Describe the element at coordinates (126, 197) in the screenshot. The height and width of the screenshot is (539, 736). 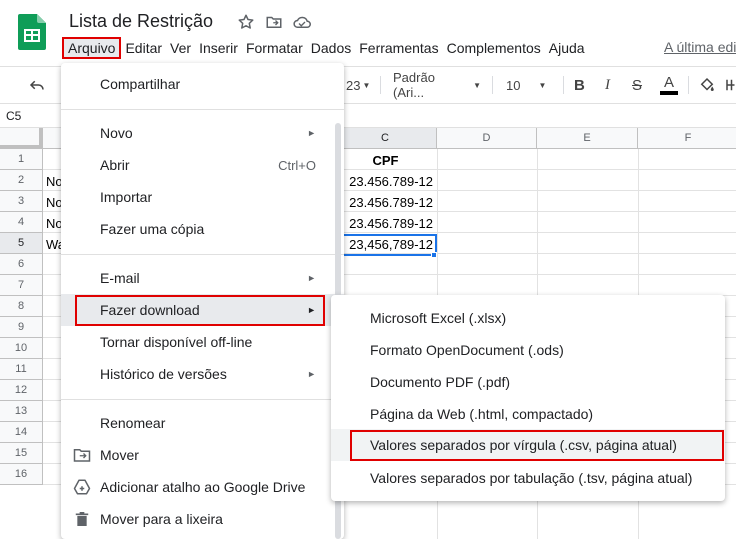
I see `menu-item-label: Importar` at that location.